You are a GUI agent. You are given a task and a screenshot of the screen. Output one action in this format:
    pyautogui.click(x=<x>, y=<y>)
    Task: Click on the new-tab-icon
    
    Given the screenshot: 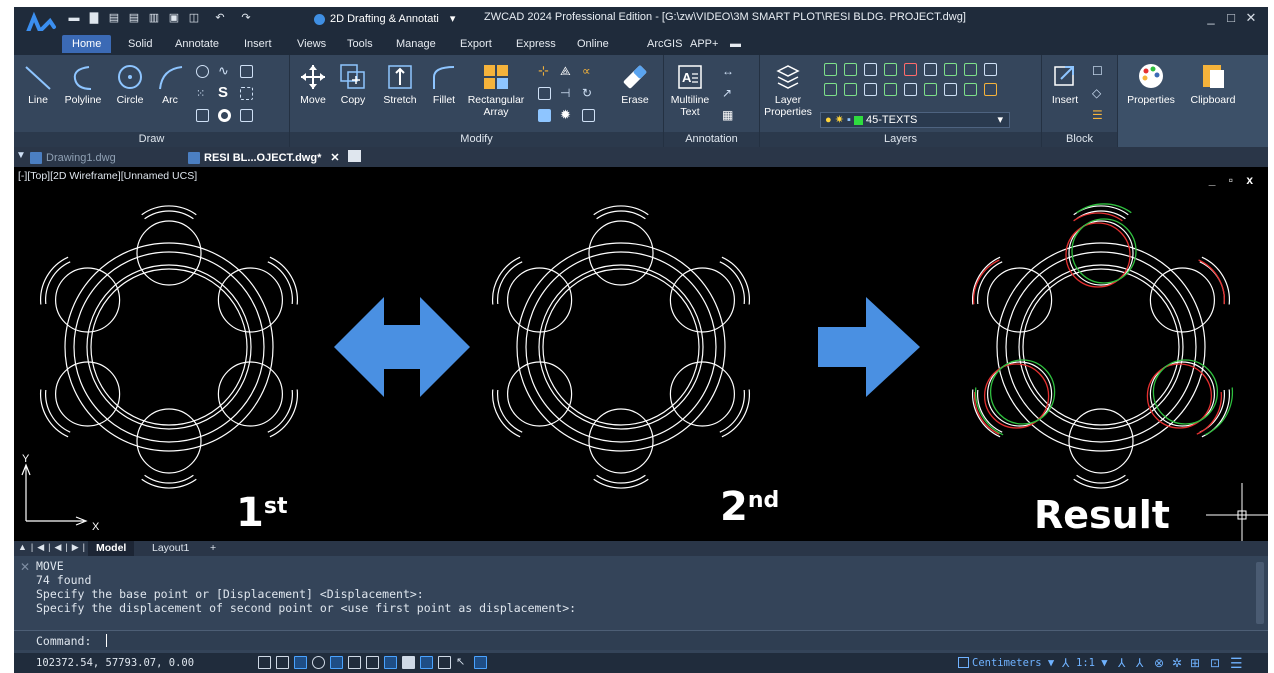 What is the action you would take?
    pyautogui.click(x=354, y=156)
    